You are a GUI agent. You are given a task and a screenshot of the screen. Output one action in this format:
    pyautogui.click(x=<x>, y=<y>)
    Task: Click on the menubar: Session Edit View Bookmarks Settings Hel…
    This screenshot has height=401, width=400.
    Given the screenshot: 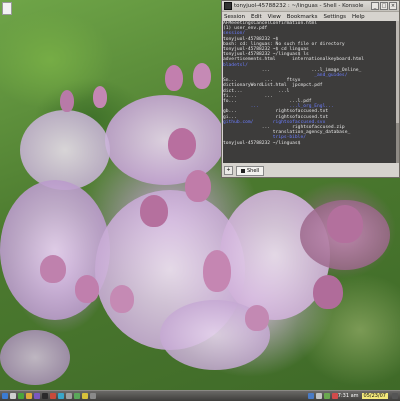 What is the action you would take?
    pyautogui.click(x=310, y=16)
    